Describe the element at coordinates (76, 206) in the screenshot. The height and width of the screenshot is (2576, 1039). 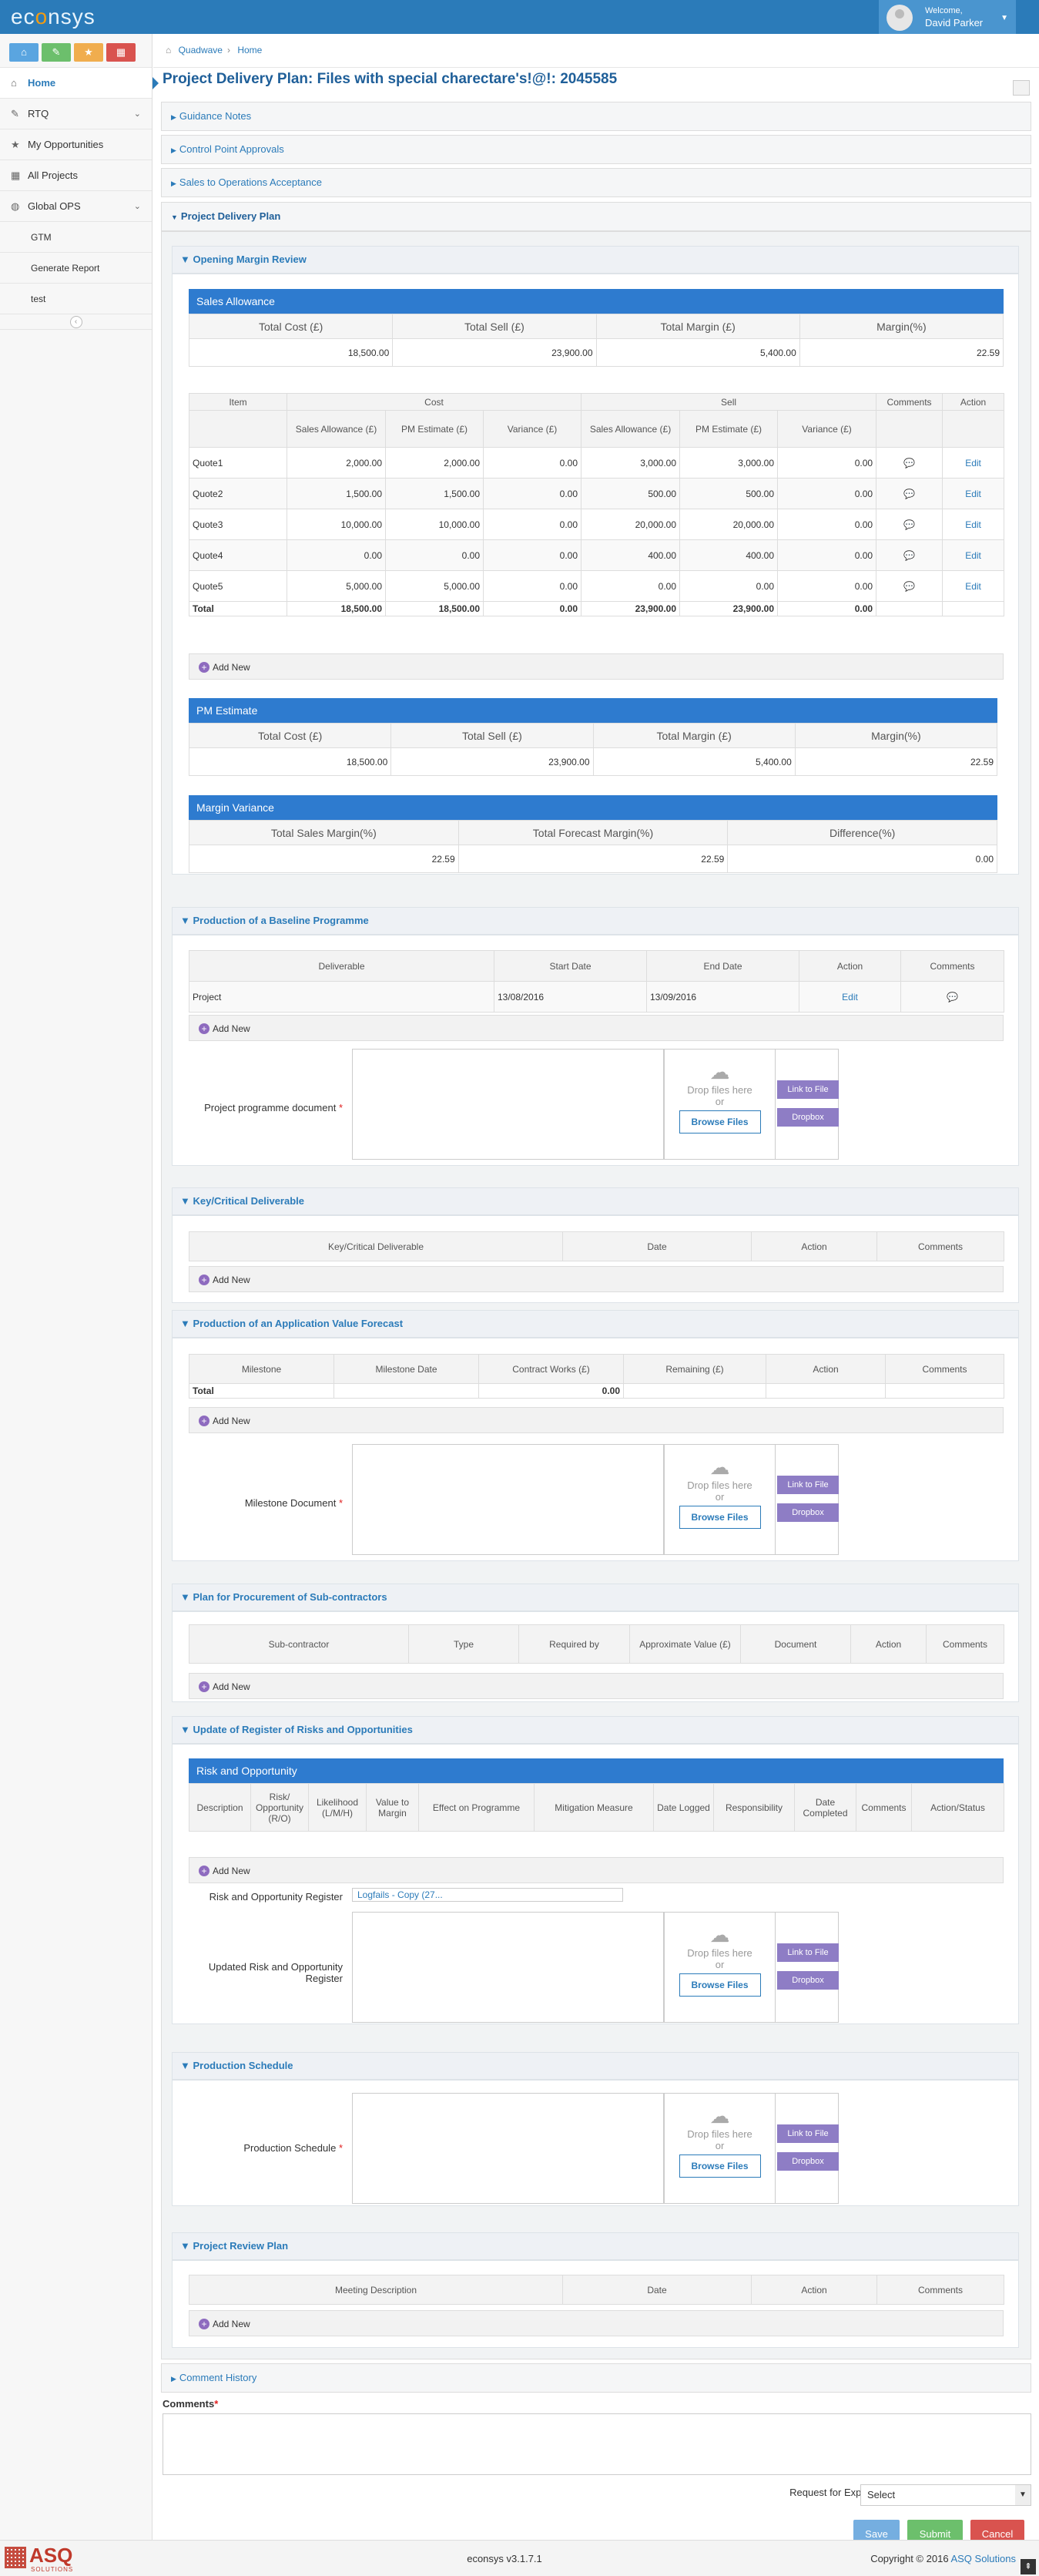
I see `sidebar-item-global-ops: ◍ Global OPS ⌄` at that location.